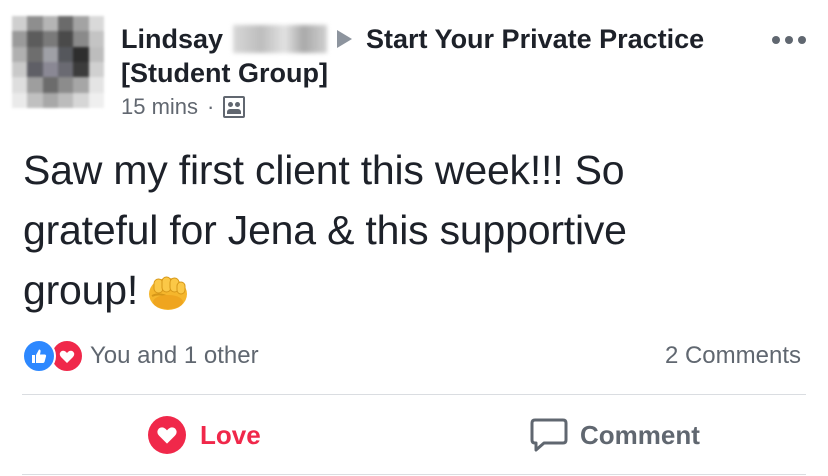 The height and width of the screenshot is (476, 828). Describe the element at coordinates (224, 73) in the screenshot. I see `group-name-continued: [Student Group]` at that location.